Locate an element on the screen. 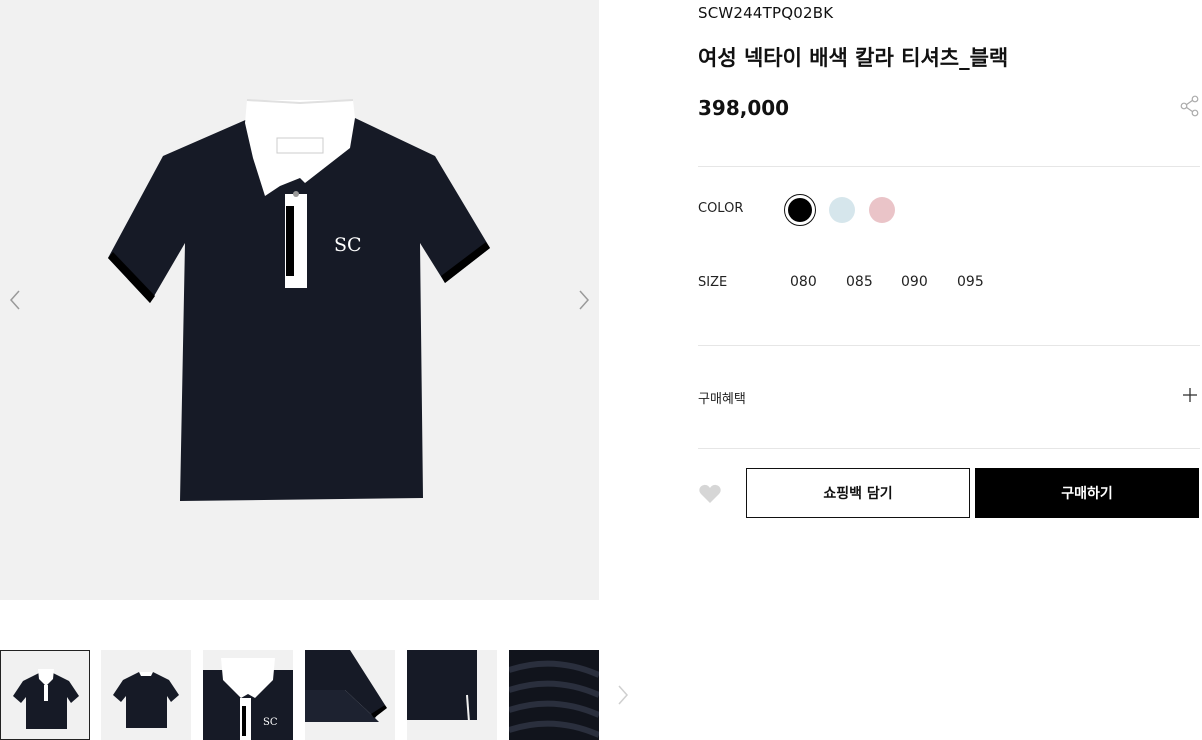  thumbnail-collar-detail: SC is located at coordinates (248, 699).